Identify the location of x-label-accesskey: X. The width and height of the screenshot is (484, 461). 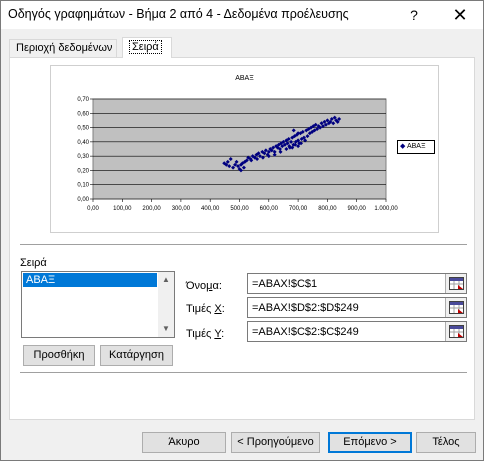
(218, 309).